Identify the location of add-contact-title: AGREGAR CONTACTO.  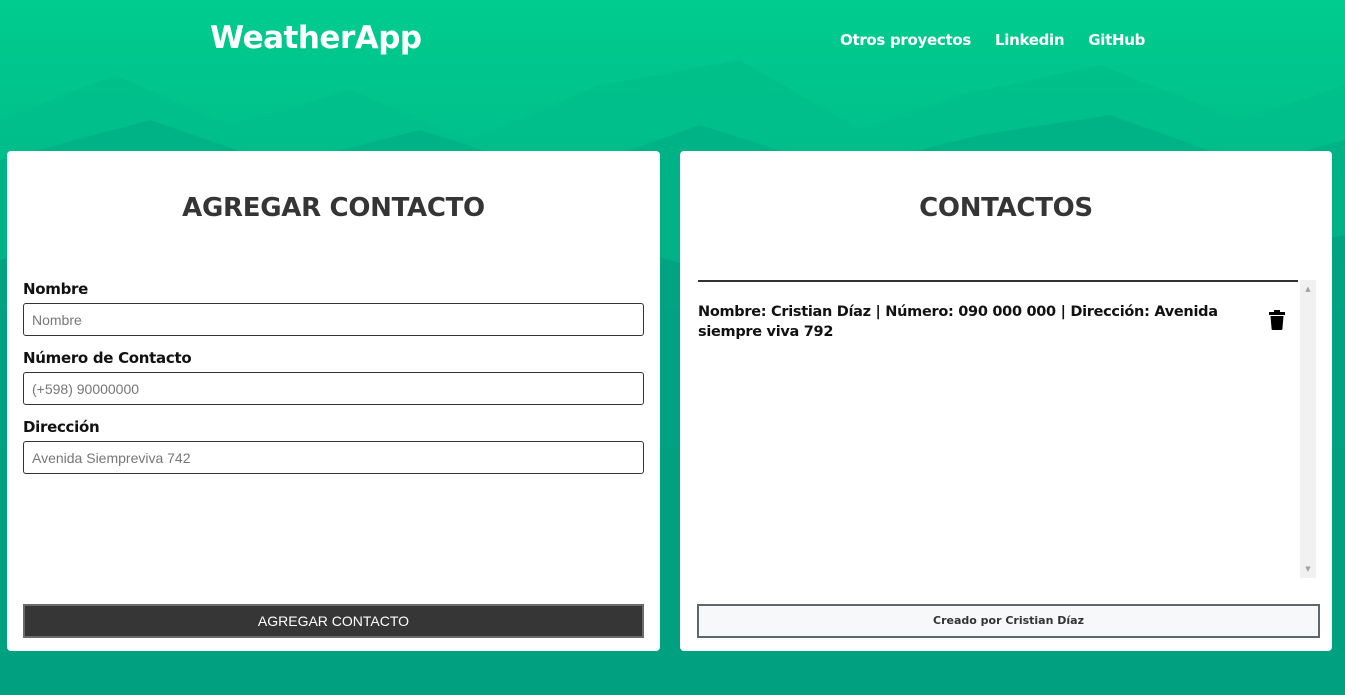
(333, 208).